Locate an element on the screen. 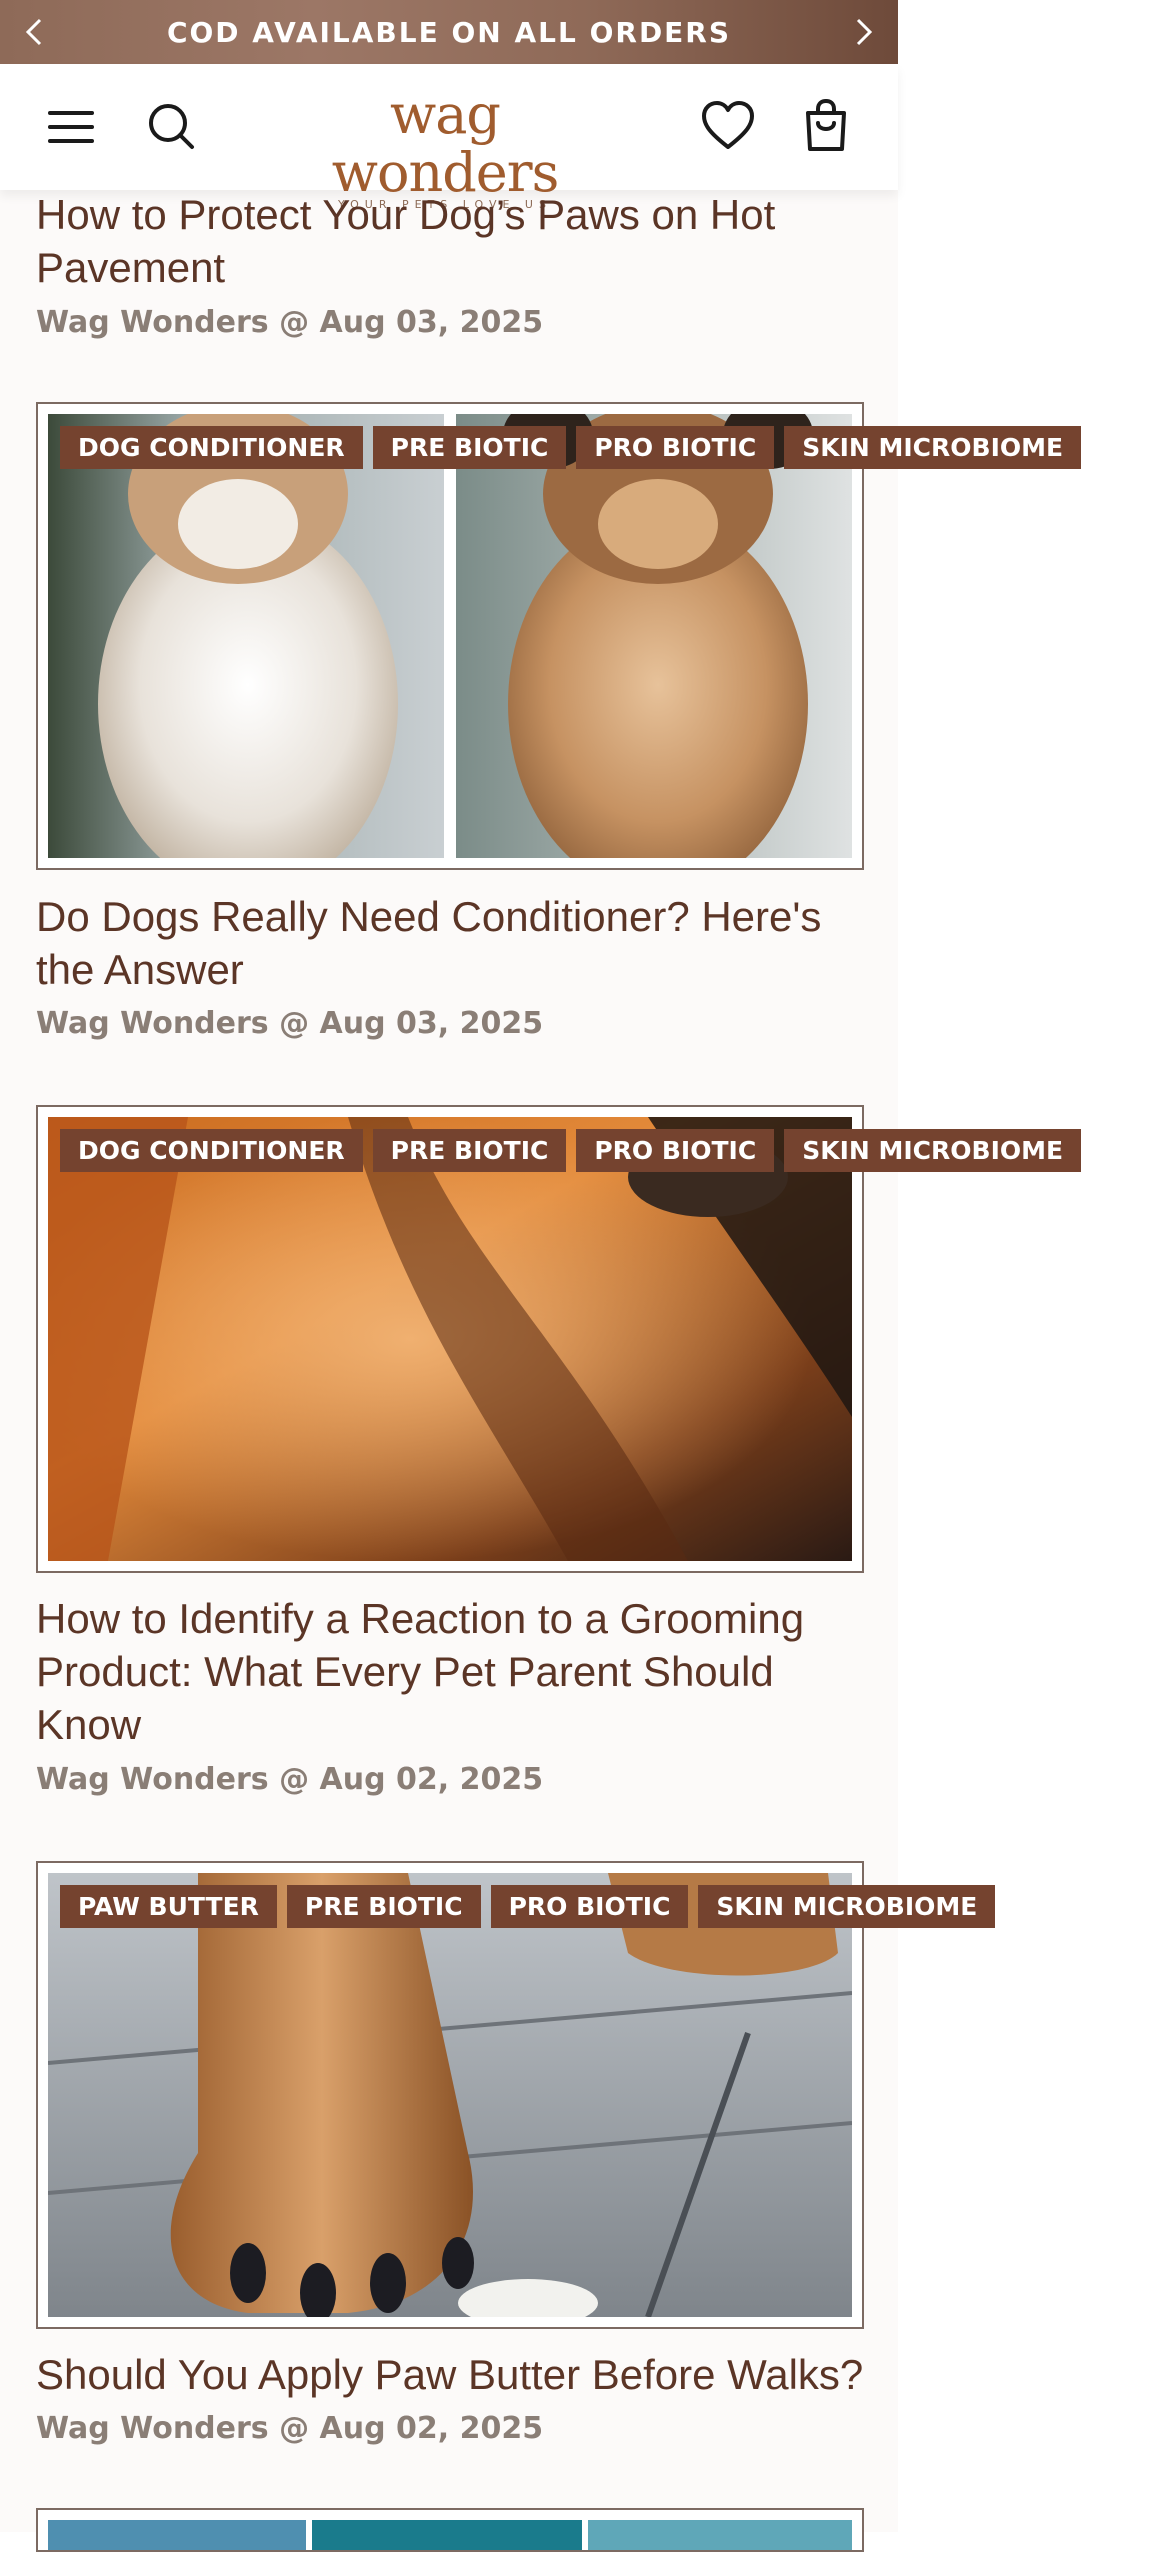 This screenshot has height=2552, width=1170. announcement-text: COD AVAILABLE ON ALL ORDERS is located at coordinates (449, 32).